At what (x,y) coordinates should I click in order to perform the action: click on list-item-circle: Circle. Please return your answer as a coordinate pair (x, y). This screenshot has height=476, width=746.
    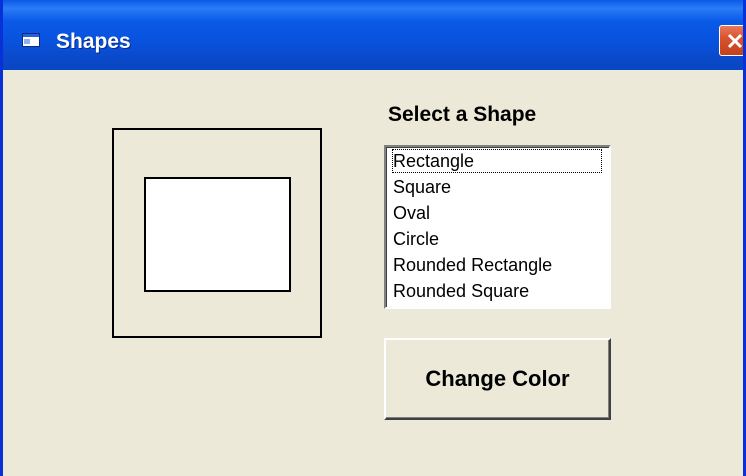
    Looking at the image, I should click on (416, 239).